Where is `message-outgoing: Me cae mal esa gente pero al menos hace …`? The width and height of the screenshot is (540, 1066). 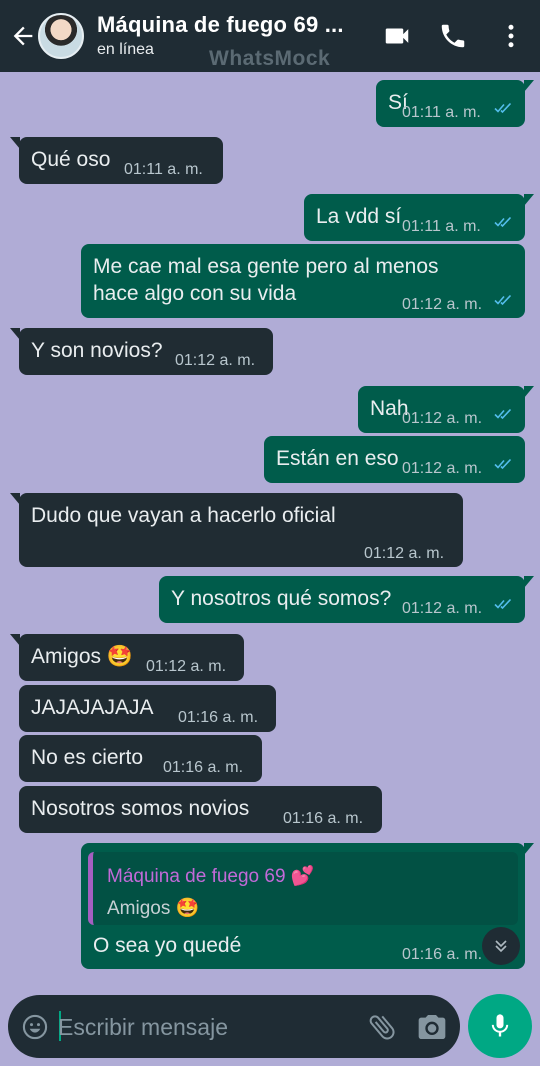 message-outgoing: Me cae mal esa gente pero al menos hace … is located at coordinates (303, 281).